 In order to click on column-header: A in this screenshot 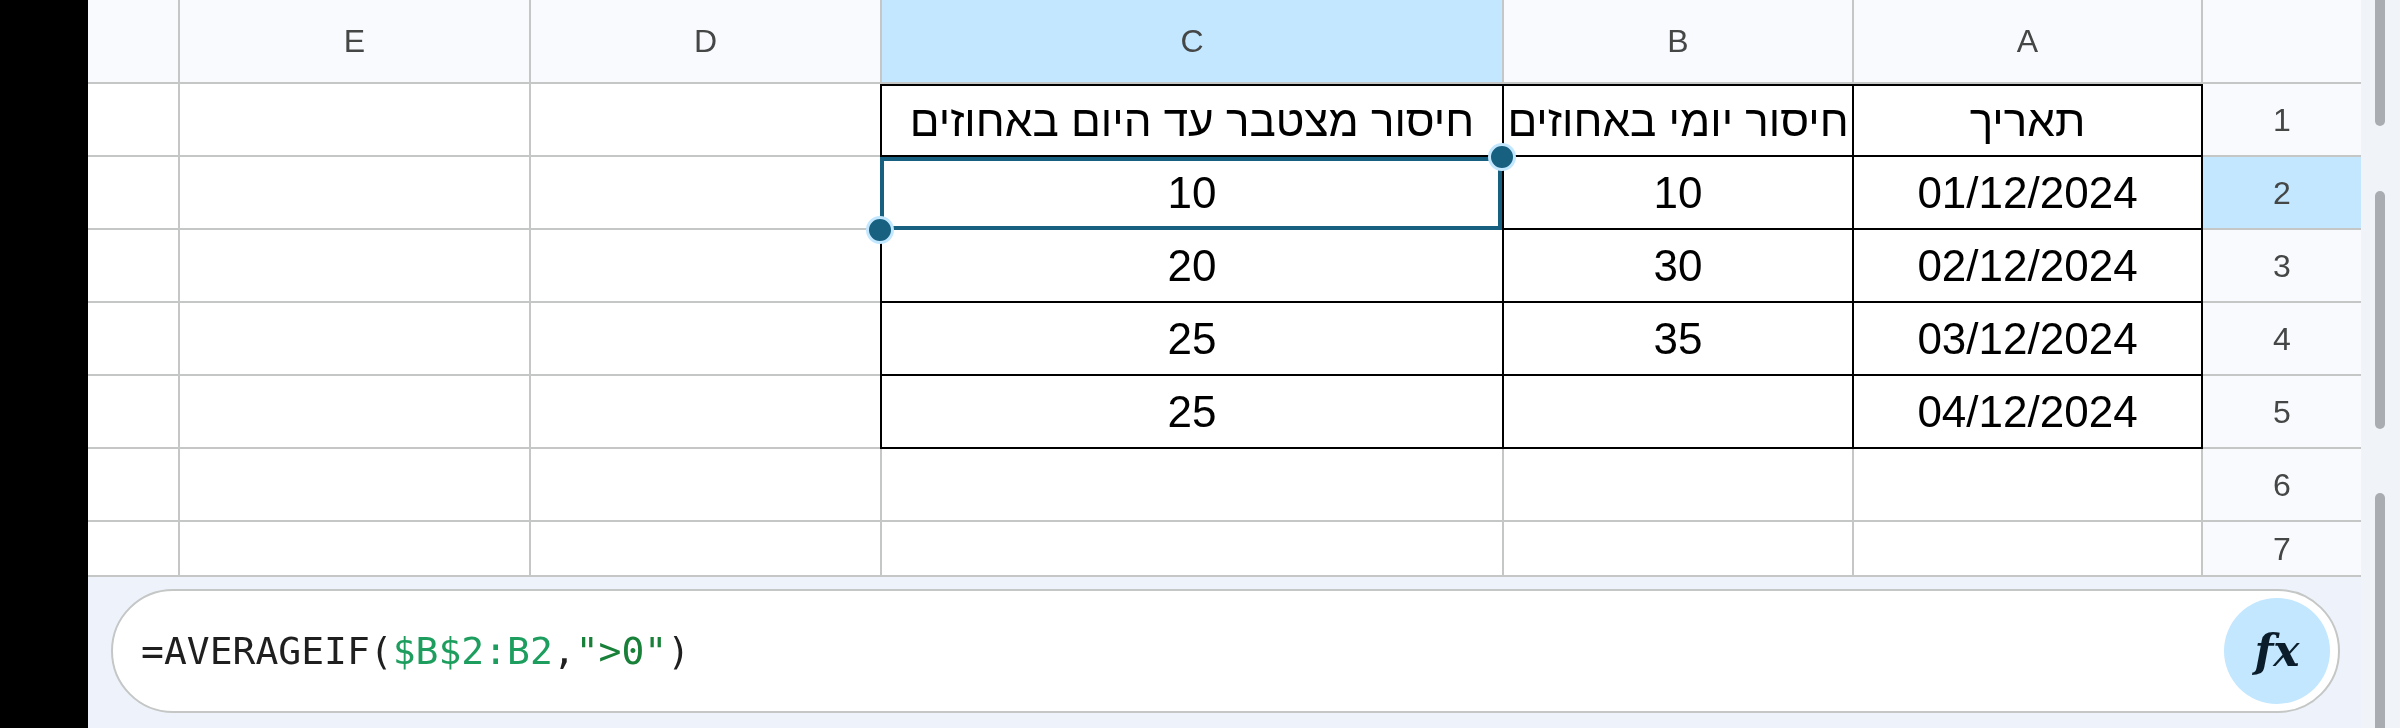, I will do `click(2027, 42)`.